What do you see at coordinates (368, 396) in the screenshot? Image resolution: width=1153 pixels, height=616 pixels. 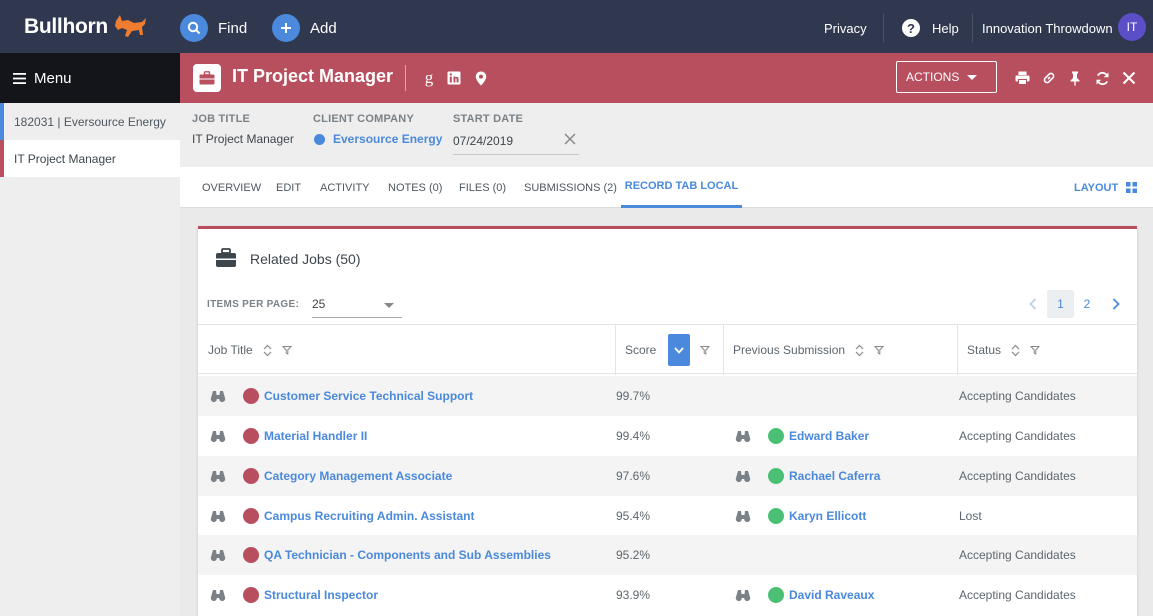 I see `job-title-link: Customer Service Technical Support` at bounding box center [368, 396].